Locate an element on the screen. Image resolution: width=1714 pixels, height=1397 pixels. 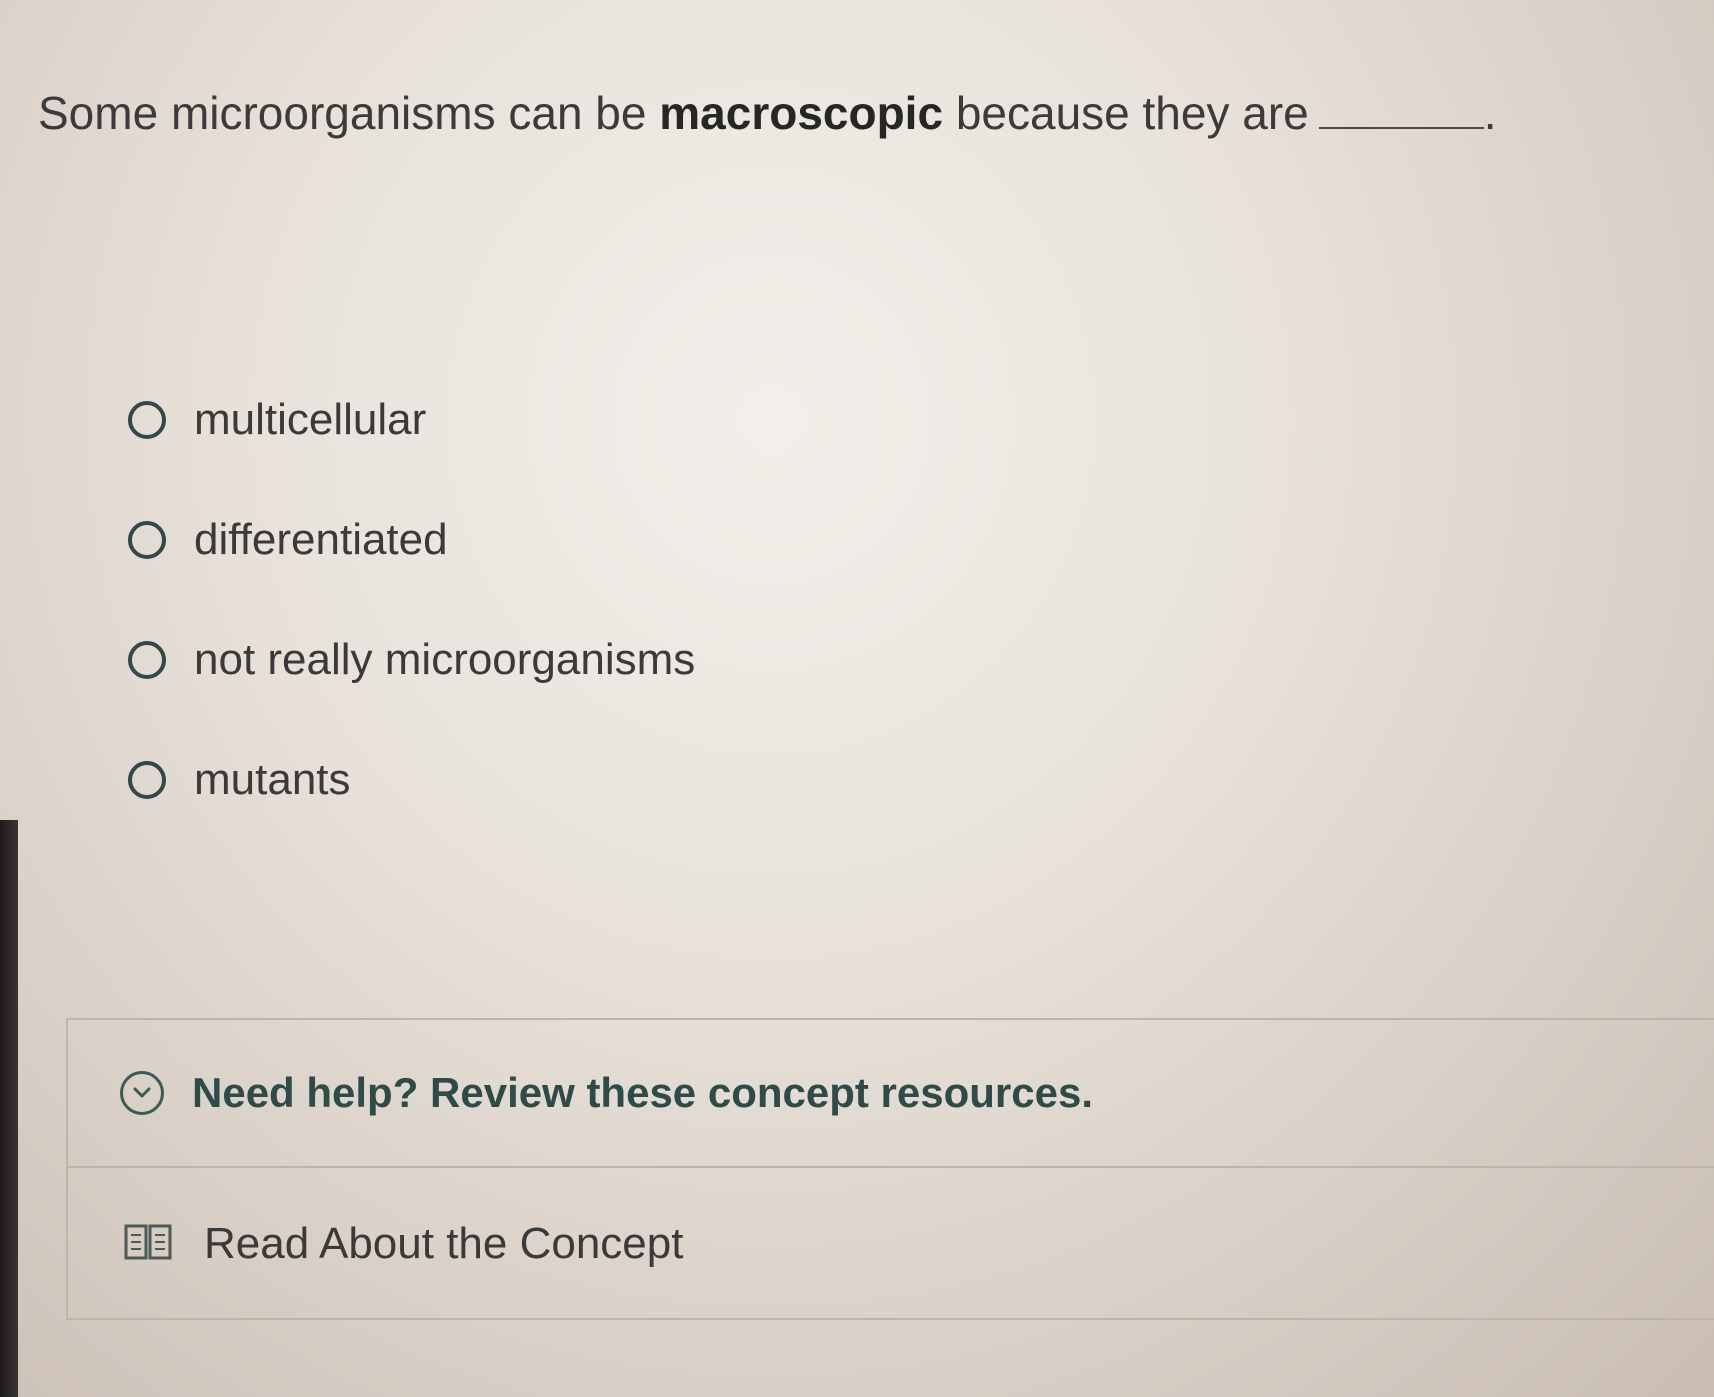
option-label: differentiated is located at coordinates (321, 539).